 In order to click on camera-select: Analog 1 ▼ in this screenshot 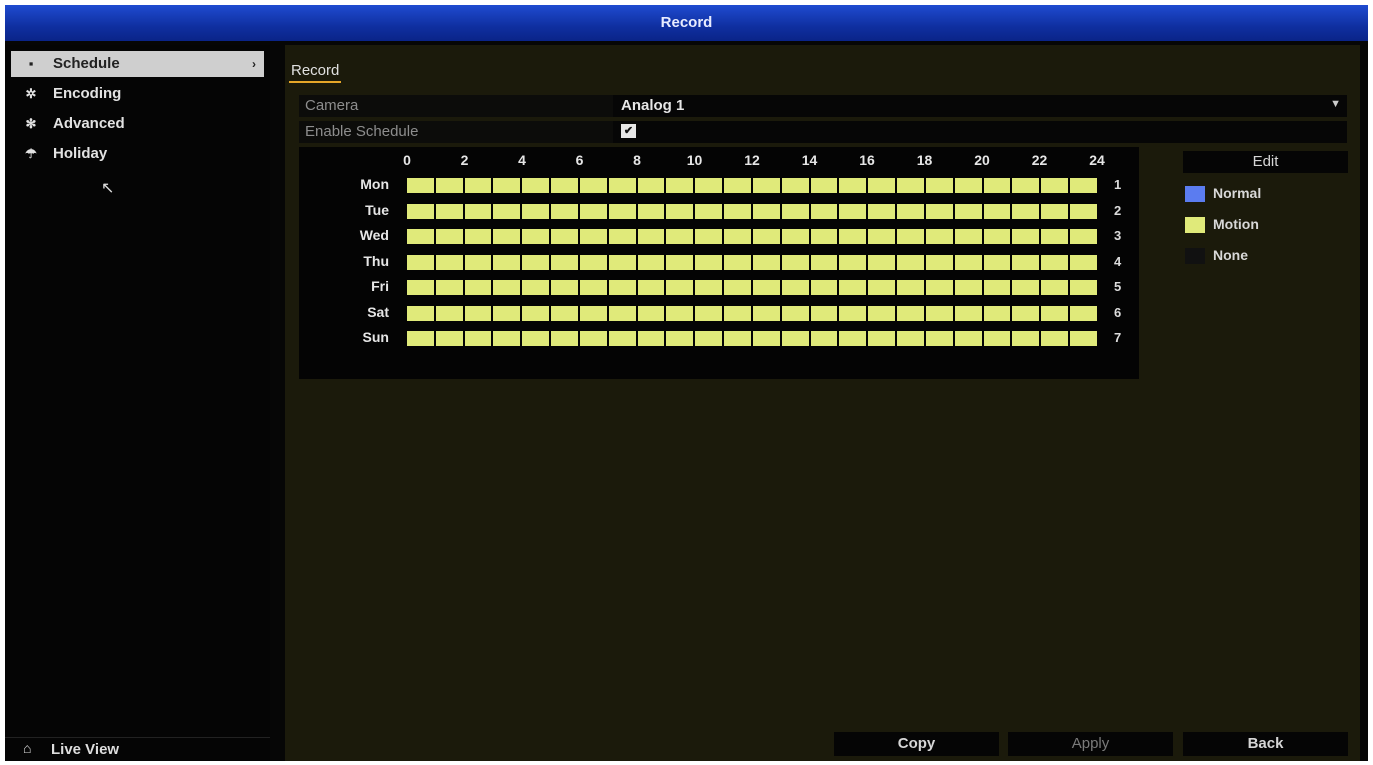, I will do `click(980, 106)`.